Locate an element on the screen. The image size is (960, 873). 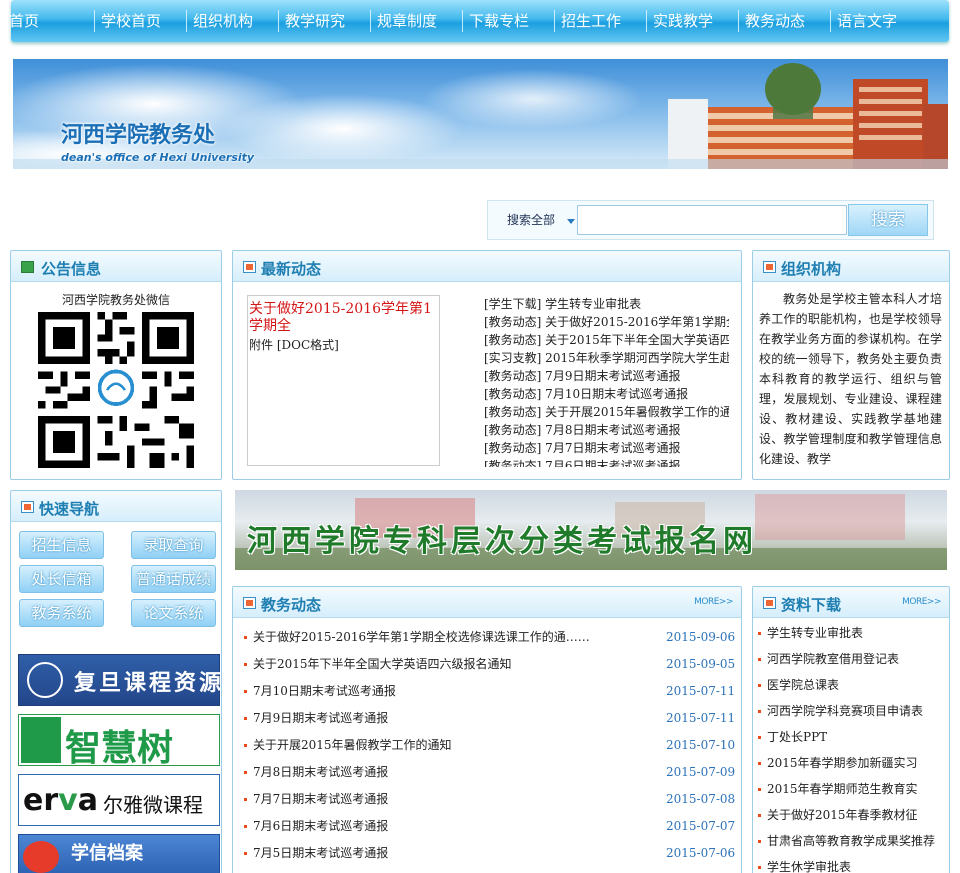
download-item: 学生转专业审批表 is located at coordinates (852, 632).